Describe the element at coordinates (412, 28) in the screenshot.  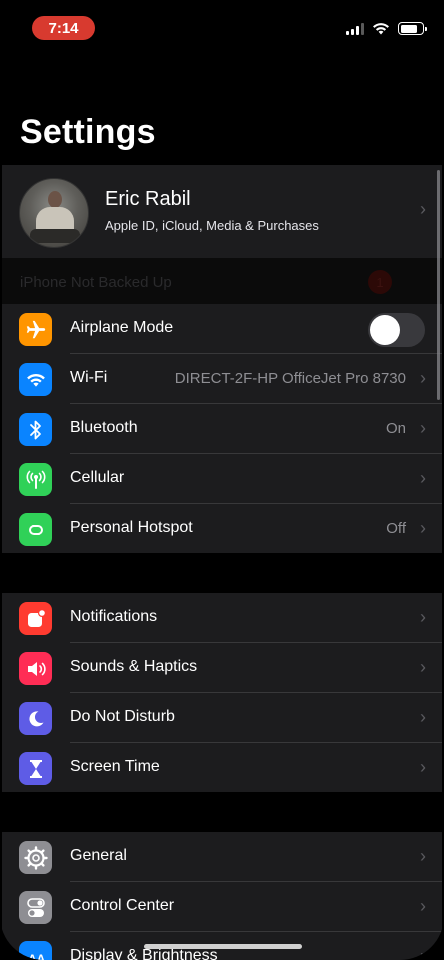
I see `battery-icon` at that location.